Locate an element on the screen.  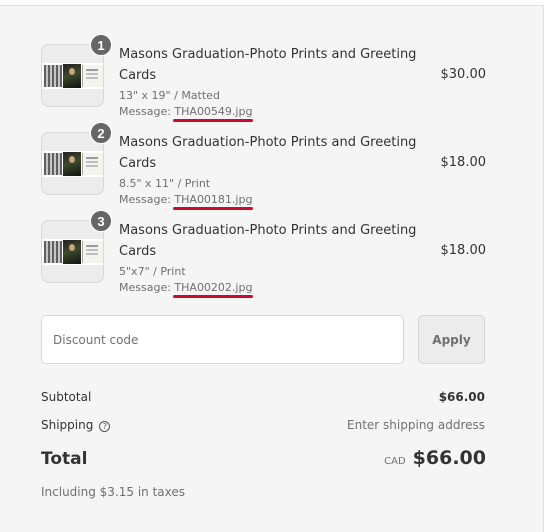
subtotal-label: Subtotal is located at coordinates (66, 397).